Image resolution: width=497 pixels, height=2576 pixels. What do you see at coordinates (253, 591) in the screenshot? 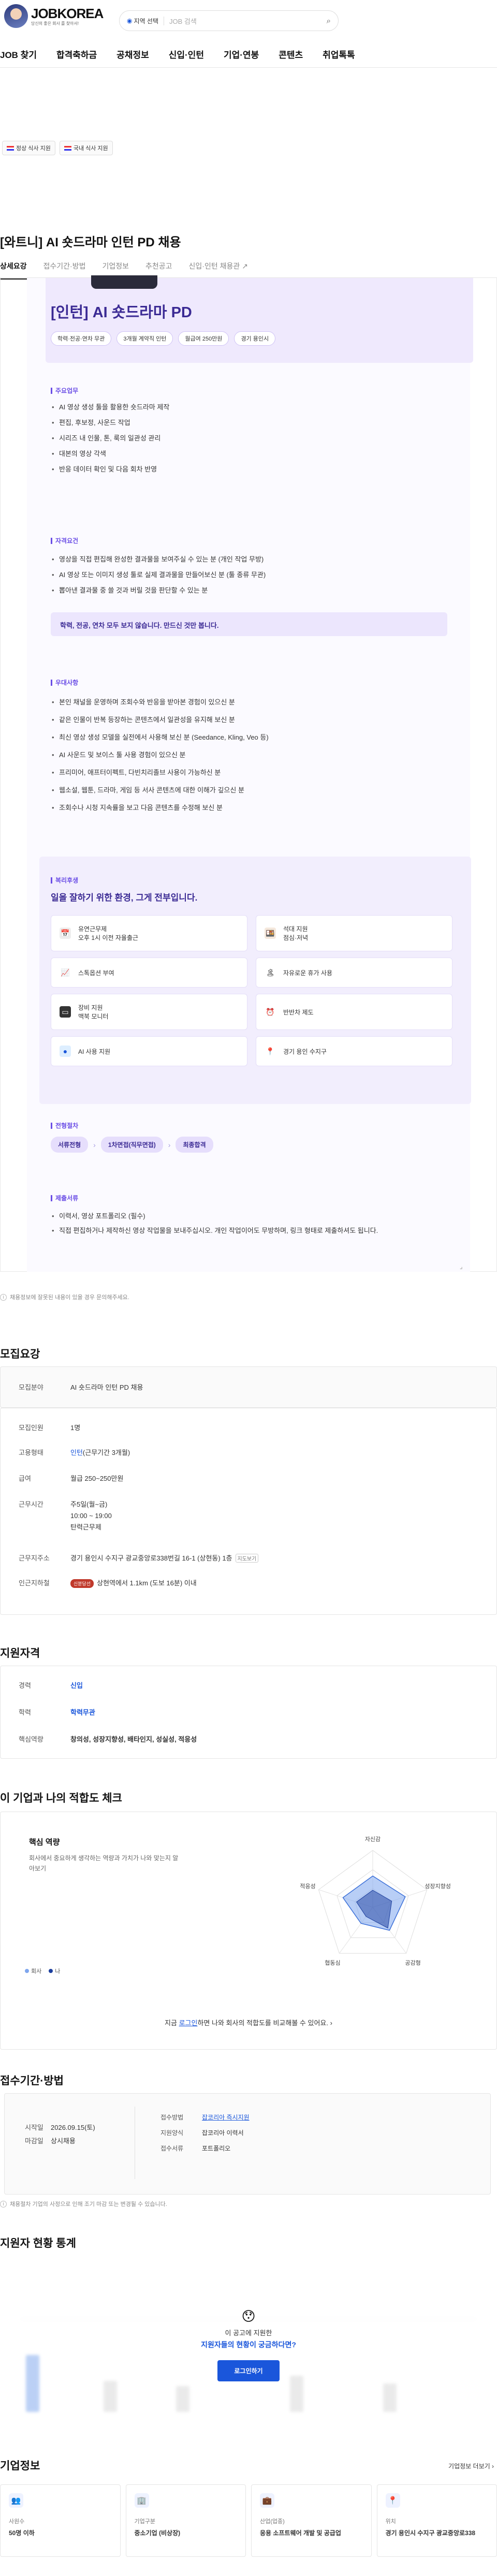
I see `list-item: 뽑아낸 결과물 중 쓸 것과 버릴 것을 판단할 수 있는 분` at bounding box center [253, 591].